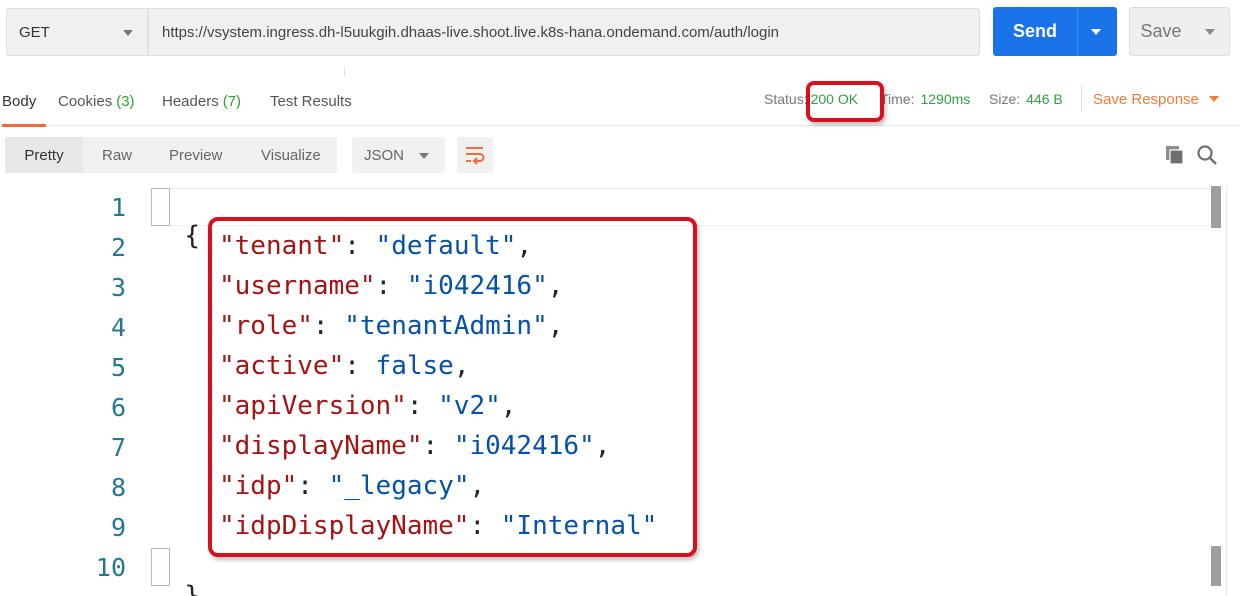 The height and width of the screenshot is (596, 1240). I want to click on code-line: }, so click(176, 573).